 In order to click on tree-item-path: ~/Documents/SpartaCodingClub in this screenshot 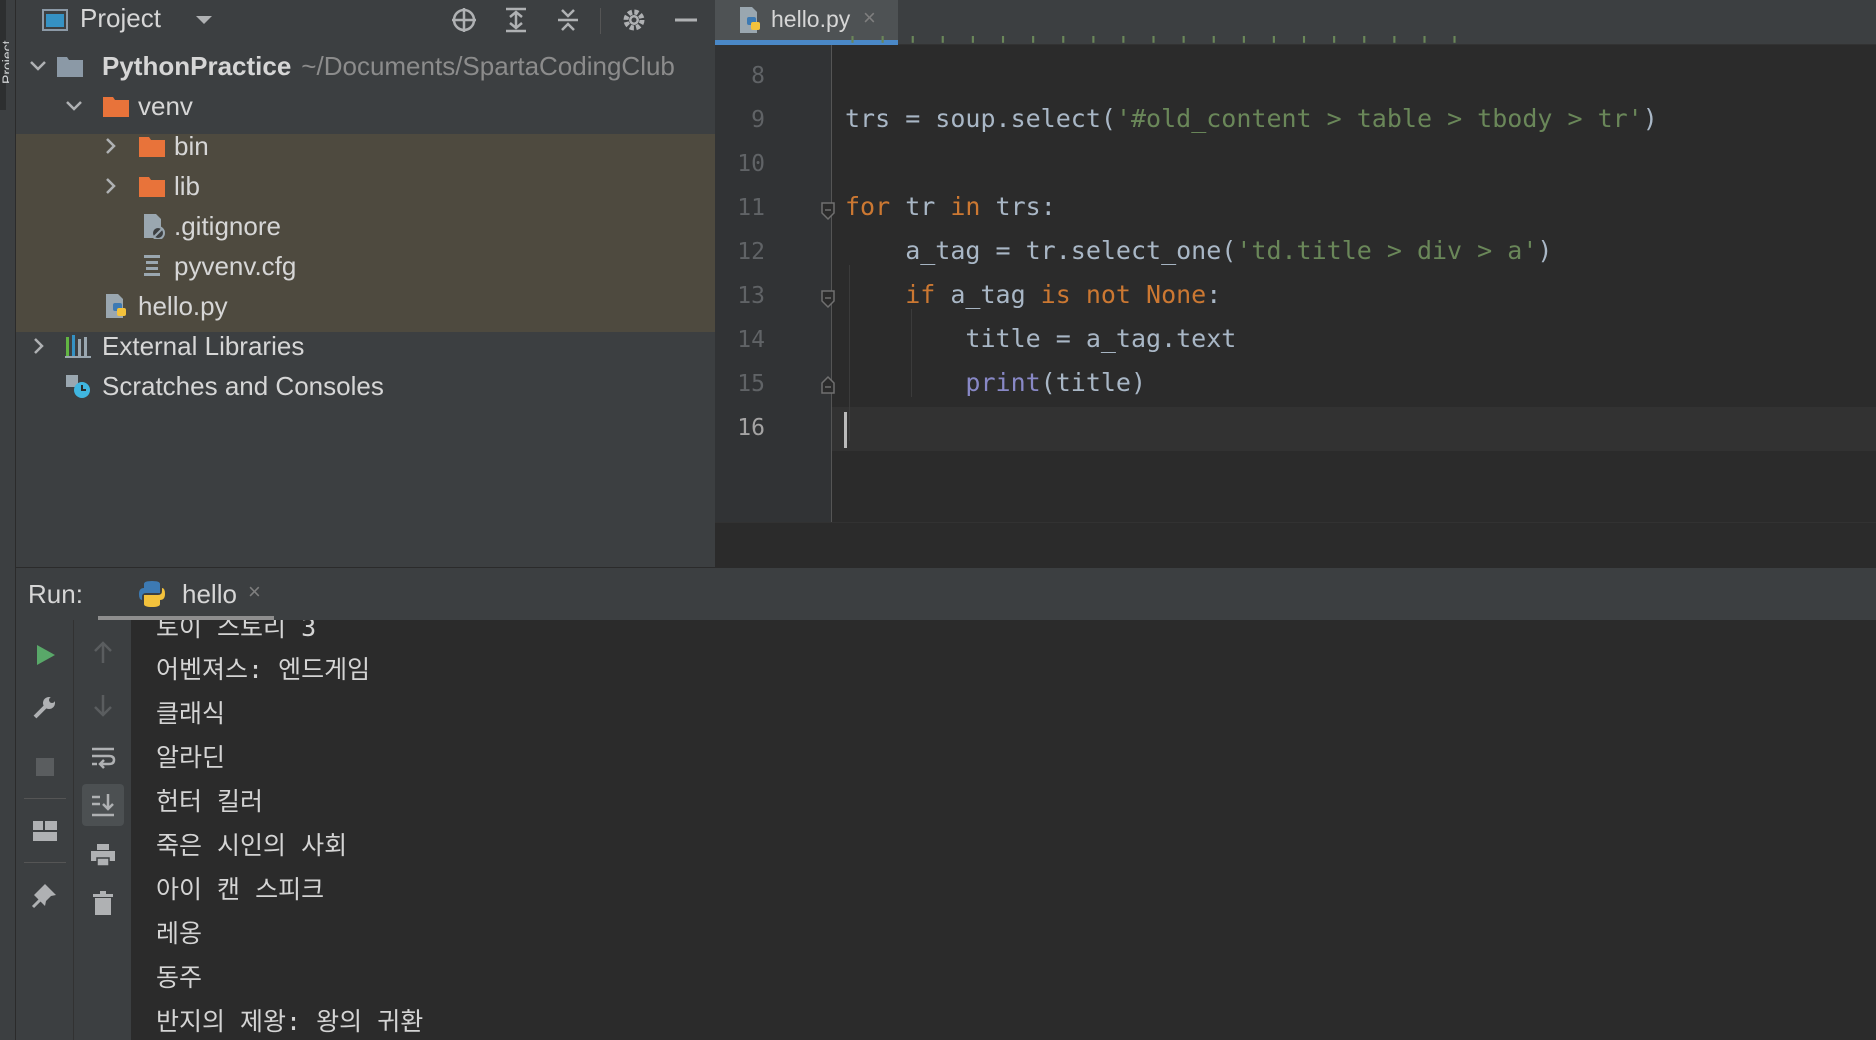, I will do `click(488, 66)`.